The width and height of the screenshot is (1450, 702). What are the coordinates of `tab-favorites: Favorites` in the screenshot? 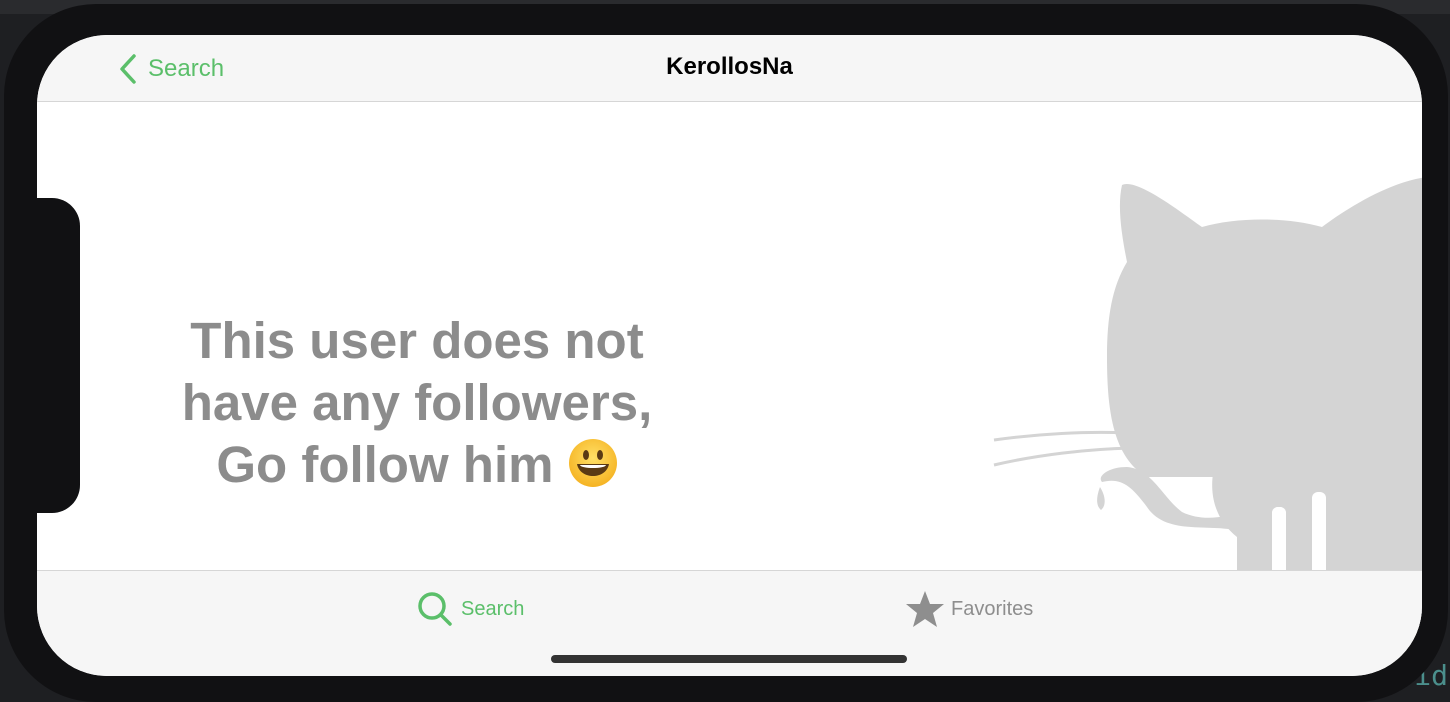 It's located at (969, 609).